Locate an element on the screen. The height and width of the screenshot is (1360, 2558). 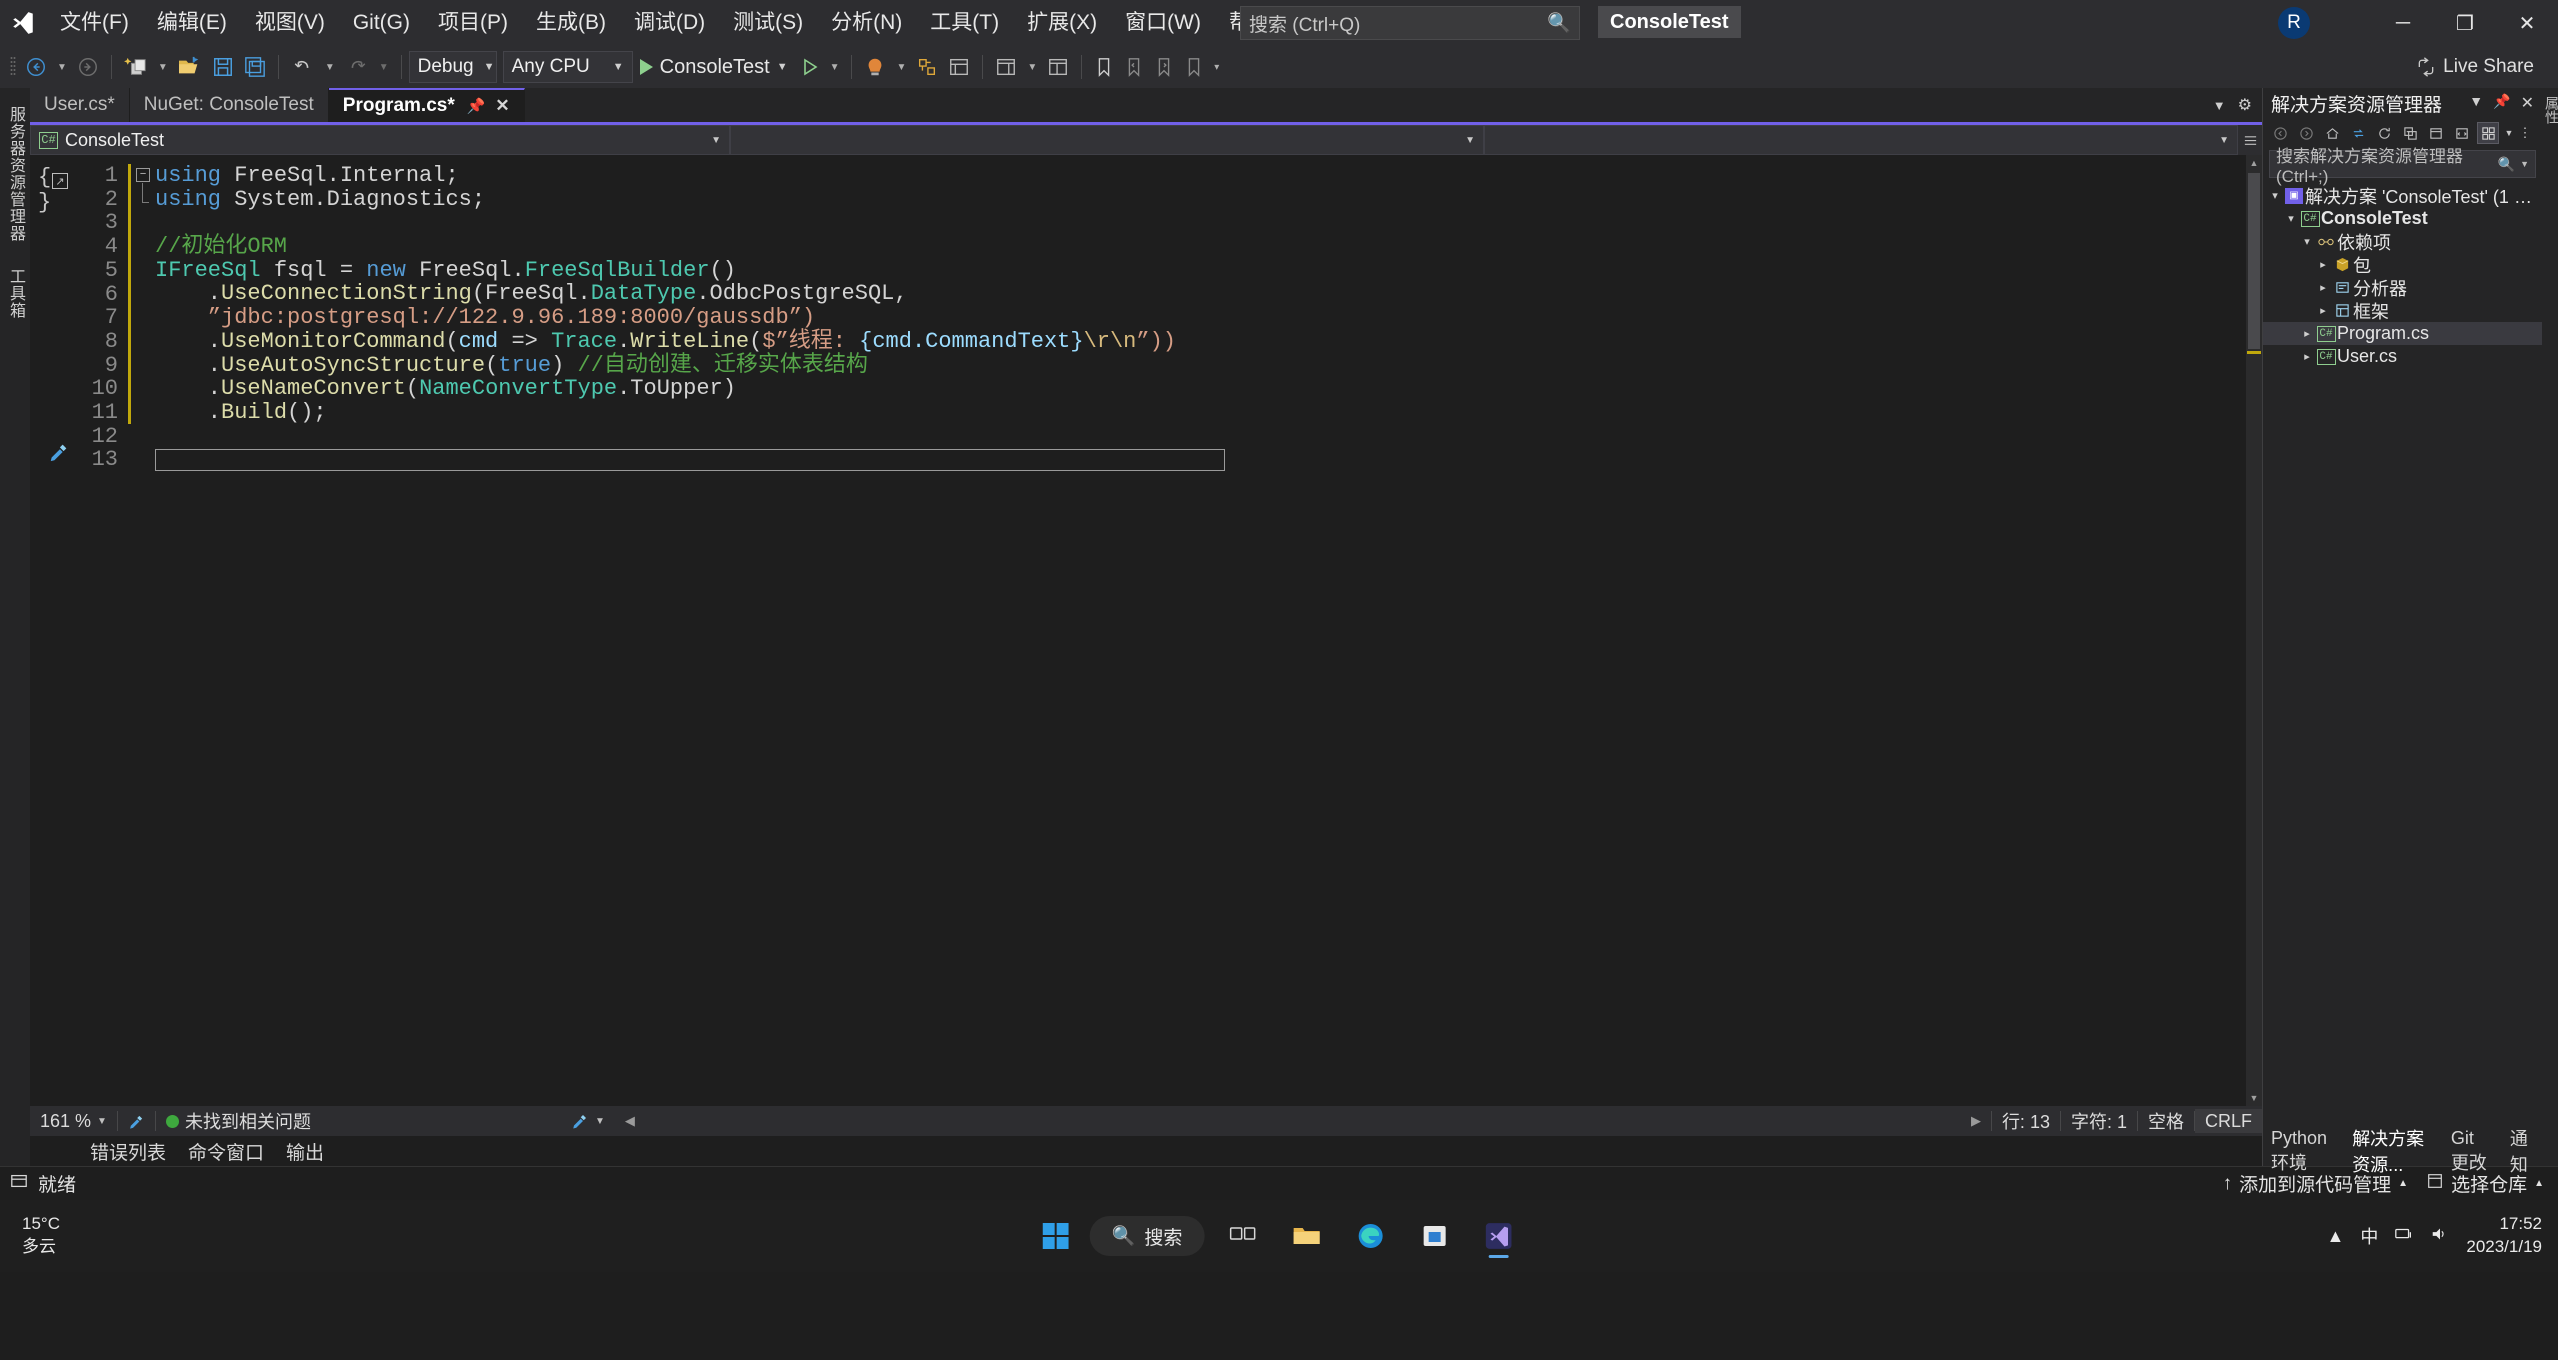
menu-edit: 编辑(E) is located at coordinates (192, 23).